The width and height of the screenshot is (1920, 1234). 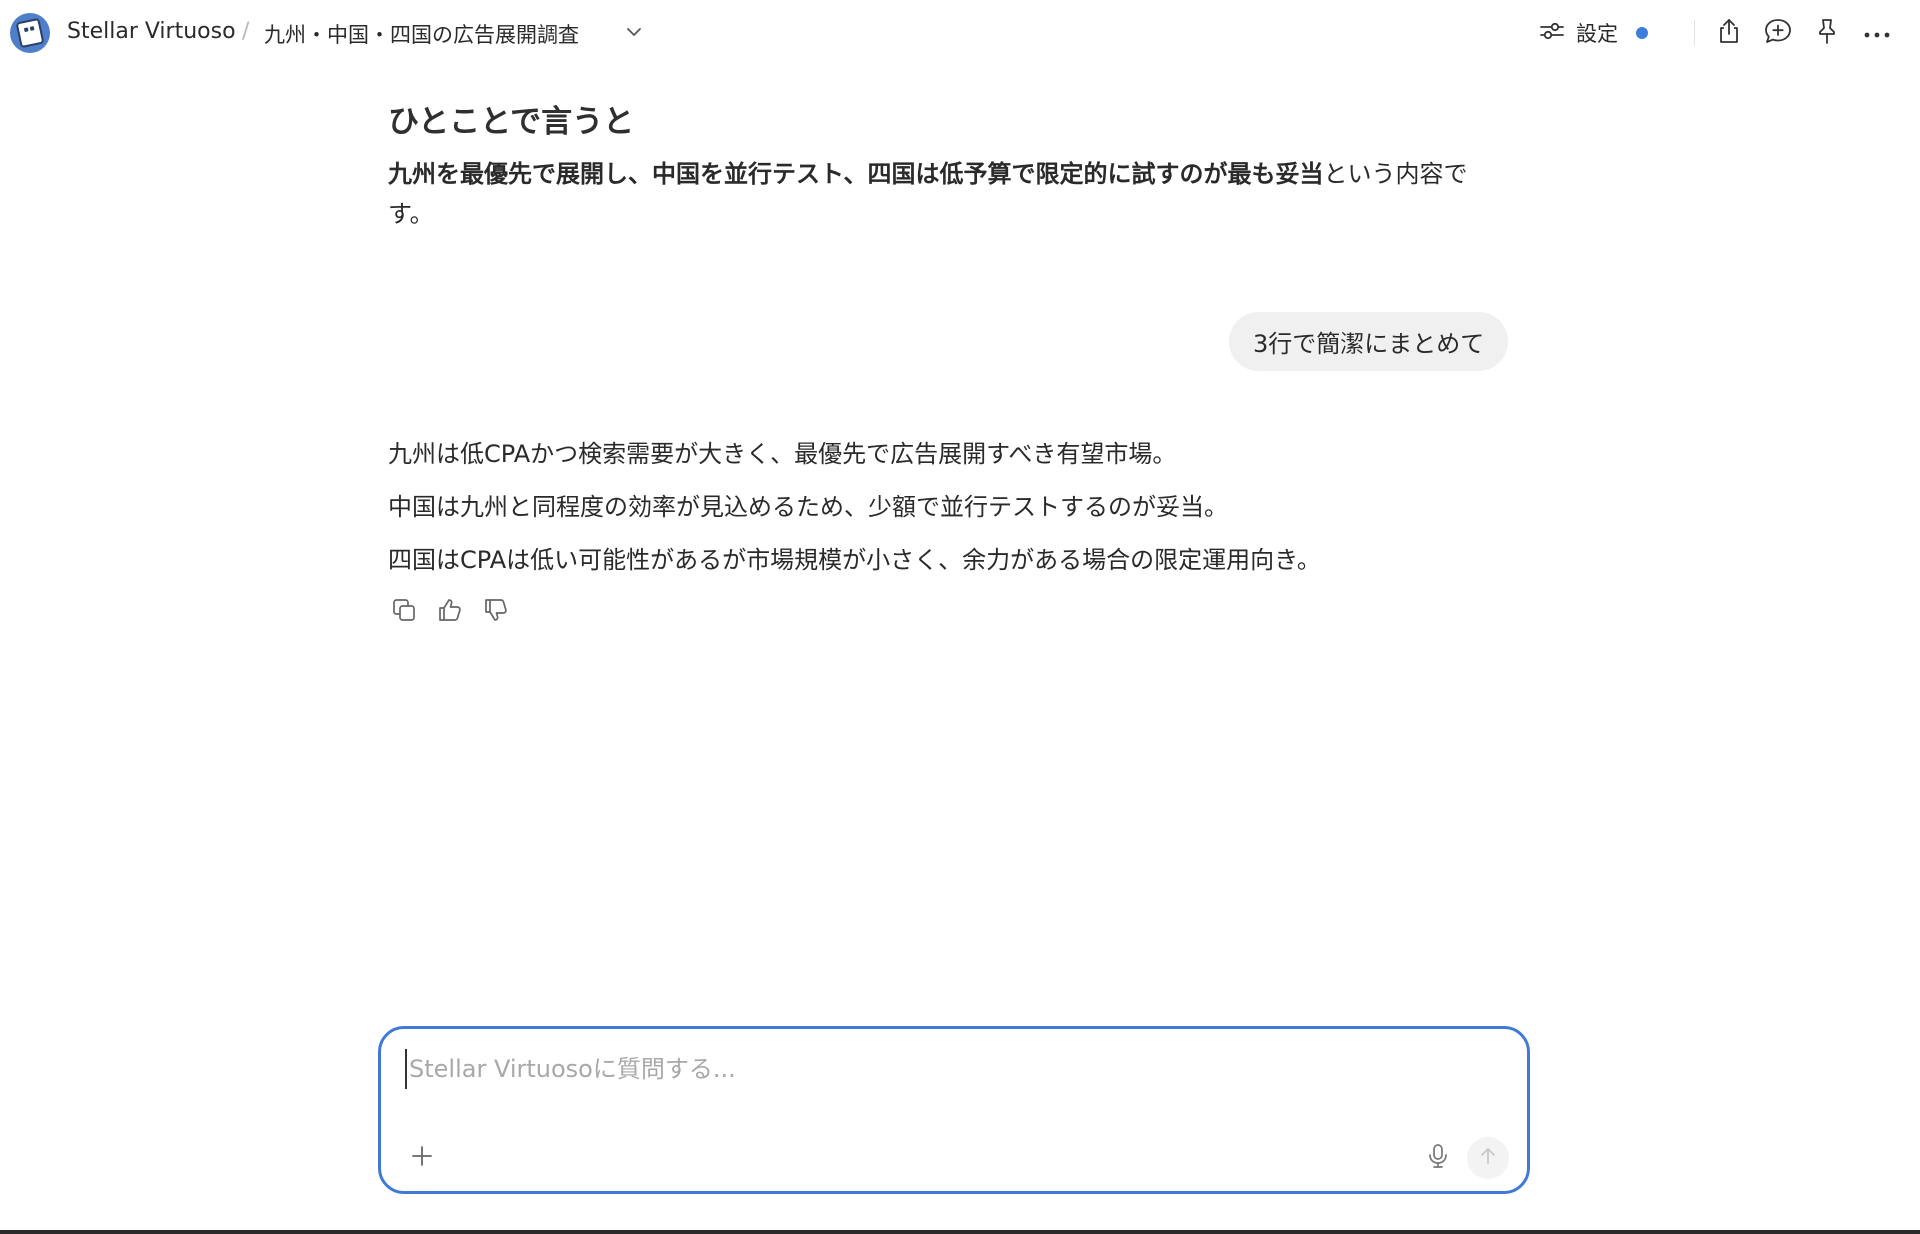 I want to click on answer-line-1: 九州は低CPAかつ検索需要が大きく、最優先で広告展開すべき有望市場。, so click(x=782, y=454).